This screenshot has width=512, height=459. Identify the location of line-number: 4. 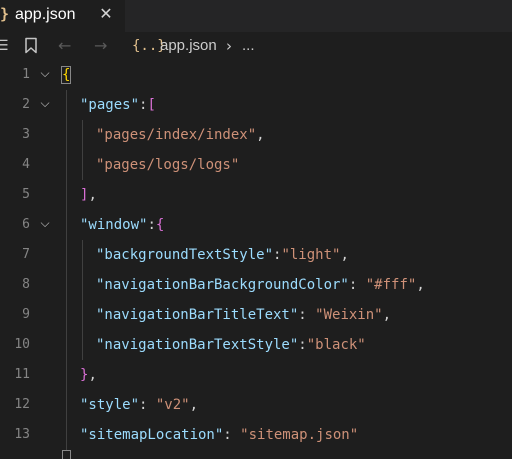
(26, 164).